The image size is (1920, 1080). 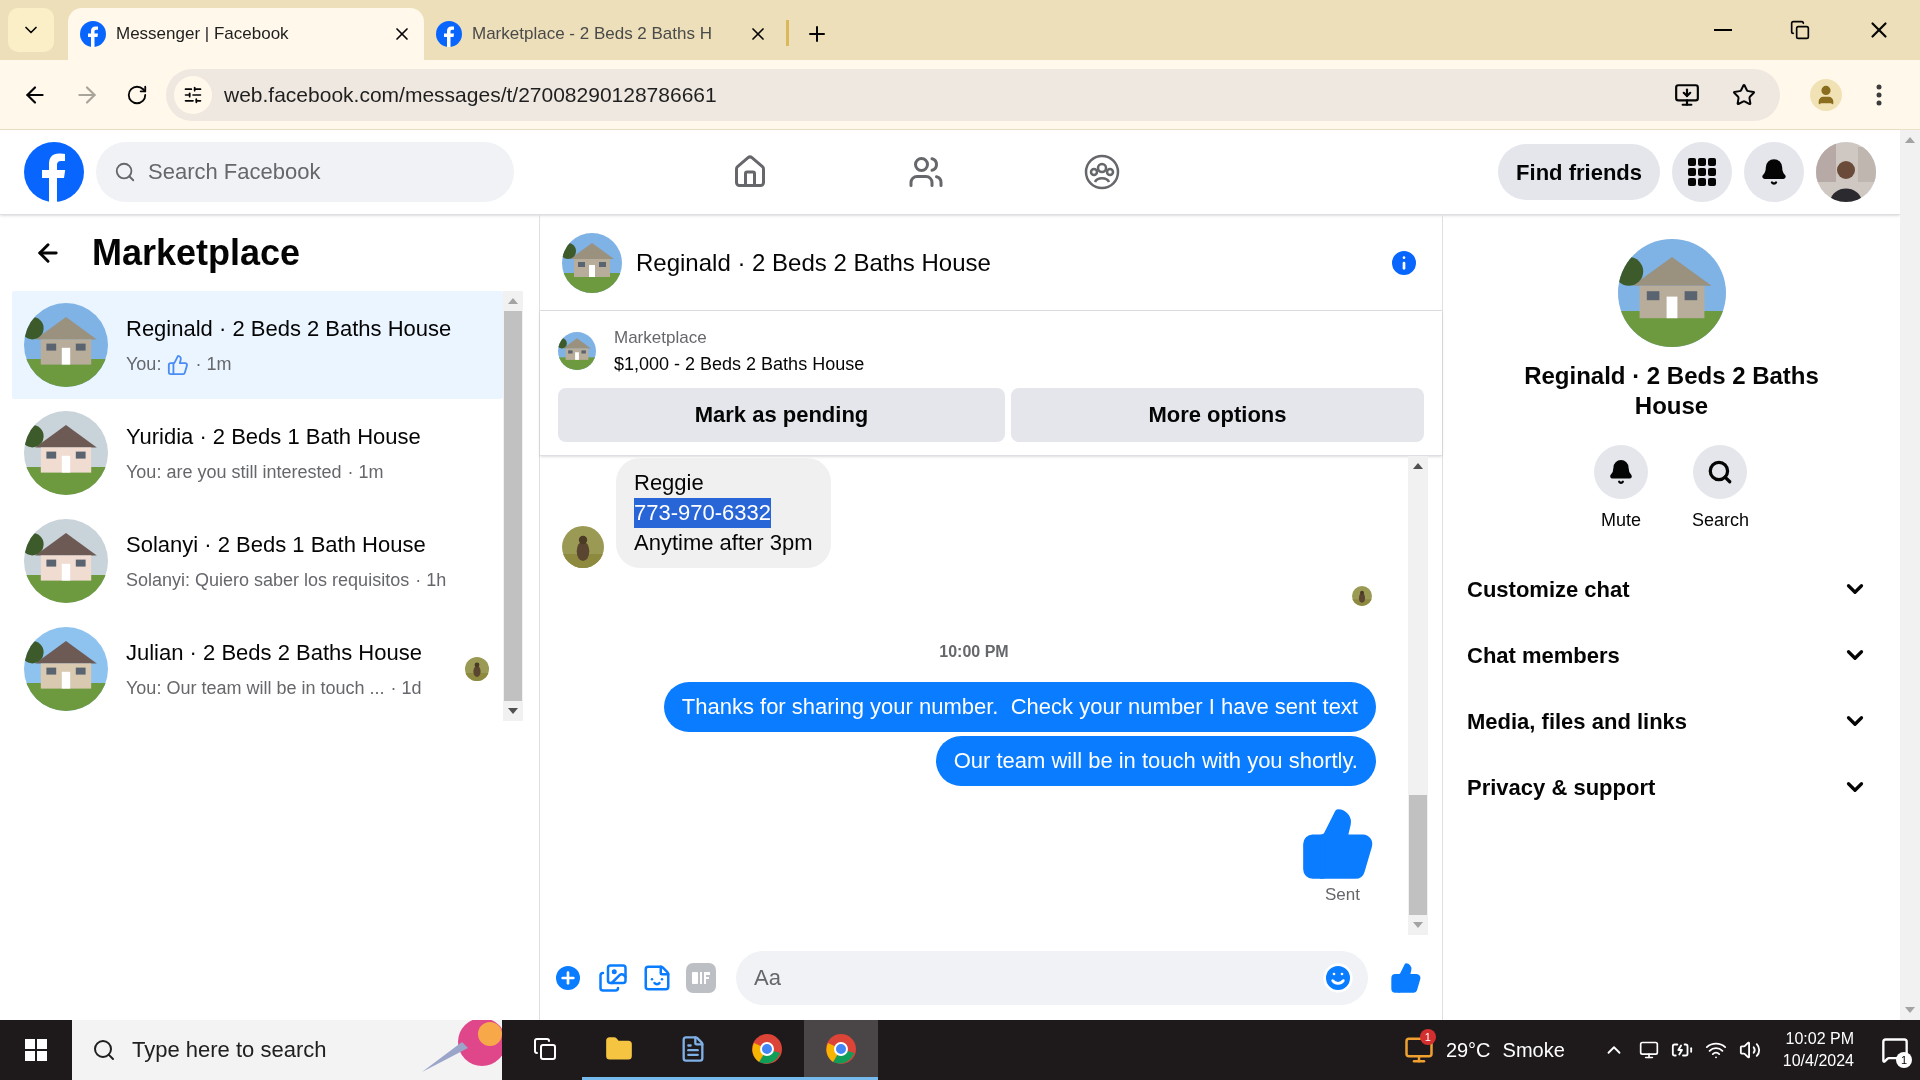 What do you see at coordinates (739, 364) in the screenshot?
I see `listing-title: $1,000 - 2 Beds 2 Baths House` at bounding box center [739, 364].